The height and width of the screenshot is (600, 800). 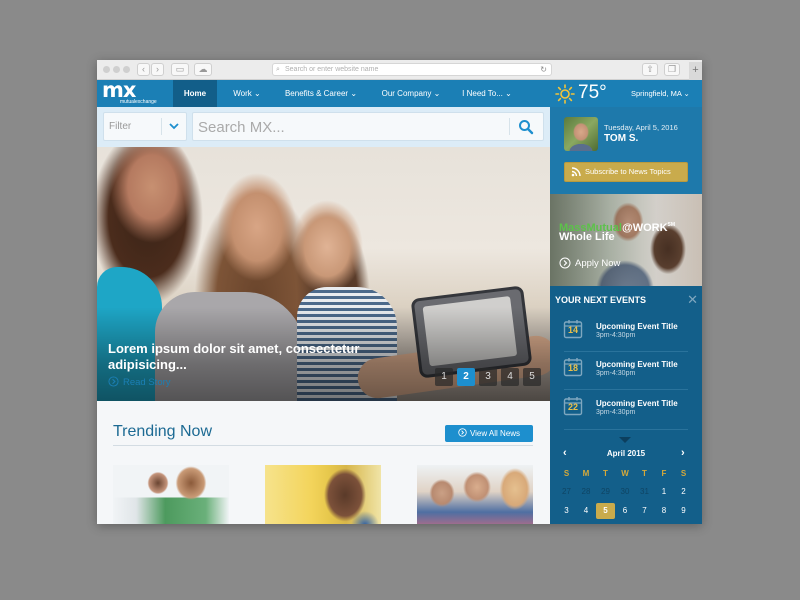 I want to click on subscribe-news-button: Subscribe to News Topics, so click(x=626, y=172).